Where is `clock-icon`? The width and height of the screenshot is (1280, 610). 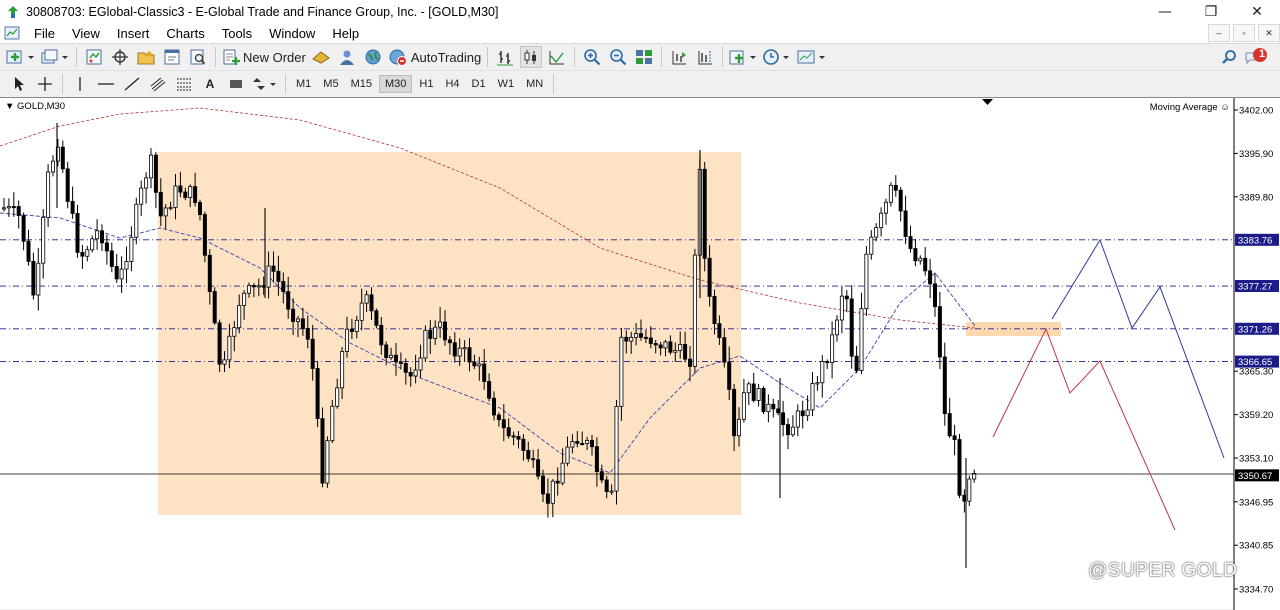 clock-icon is located at coordinates (776, 57).